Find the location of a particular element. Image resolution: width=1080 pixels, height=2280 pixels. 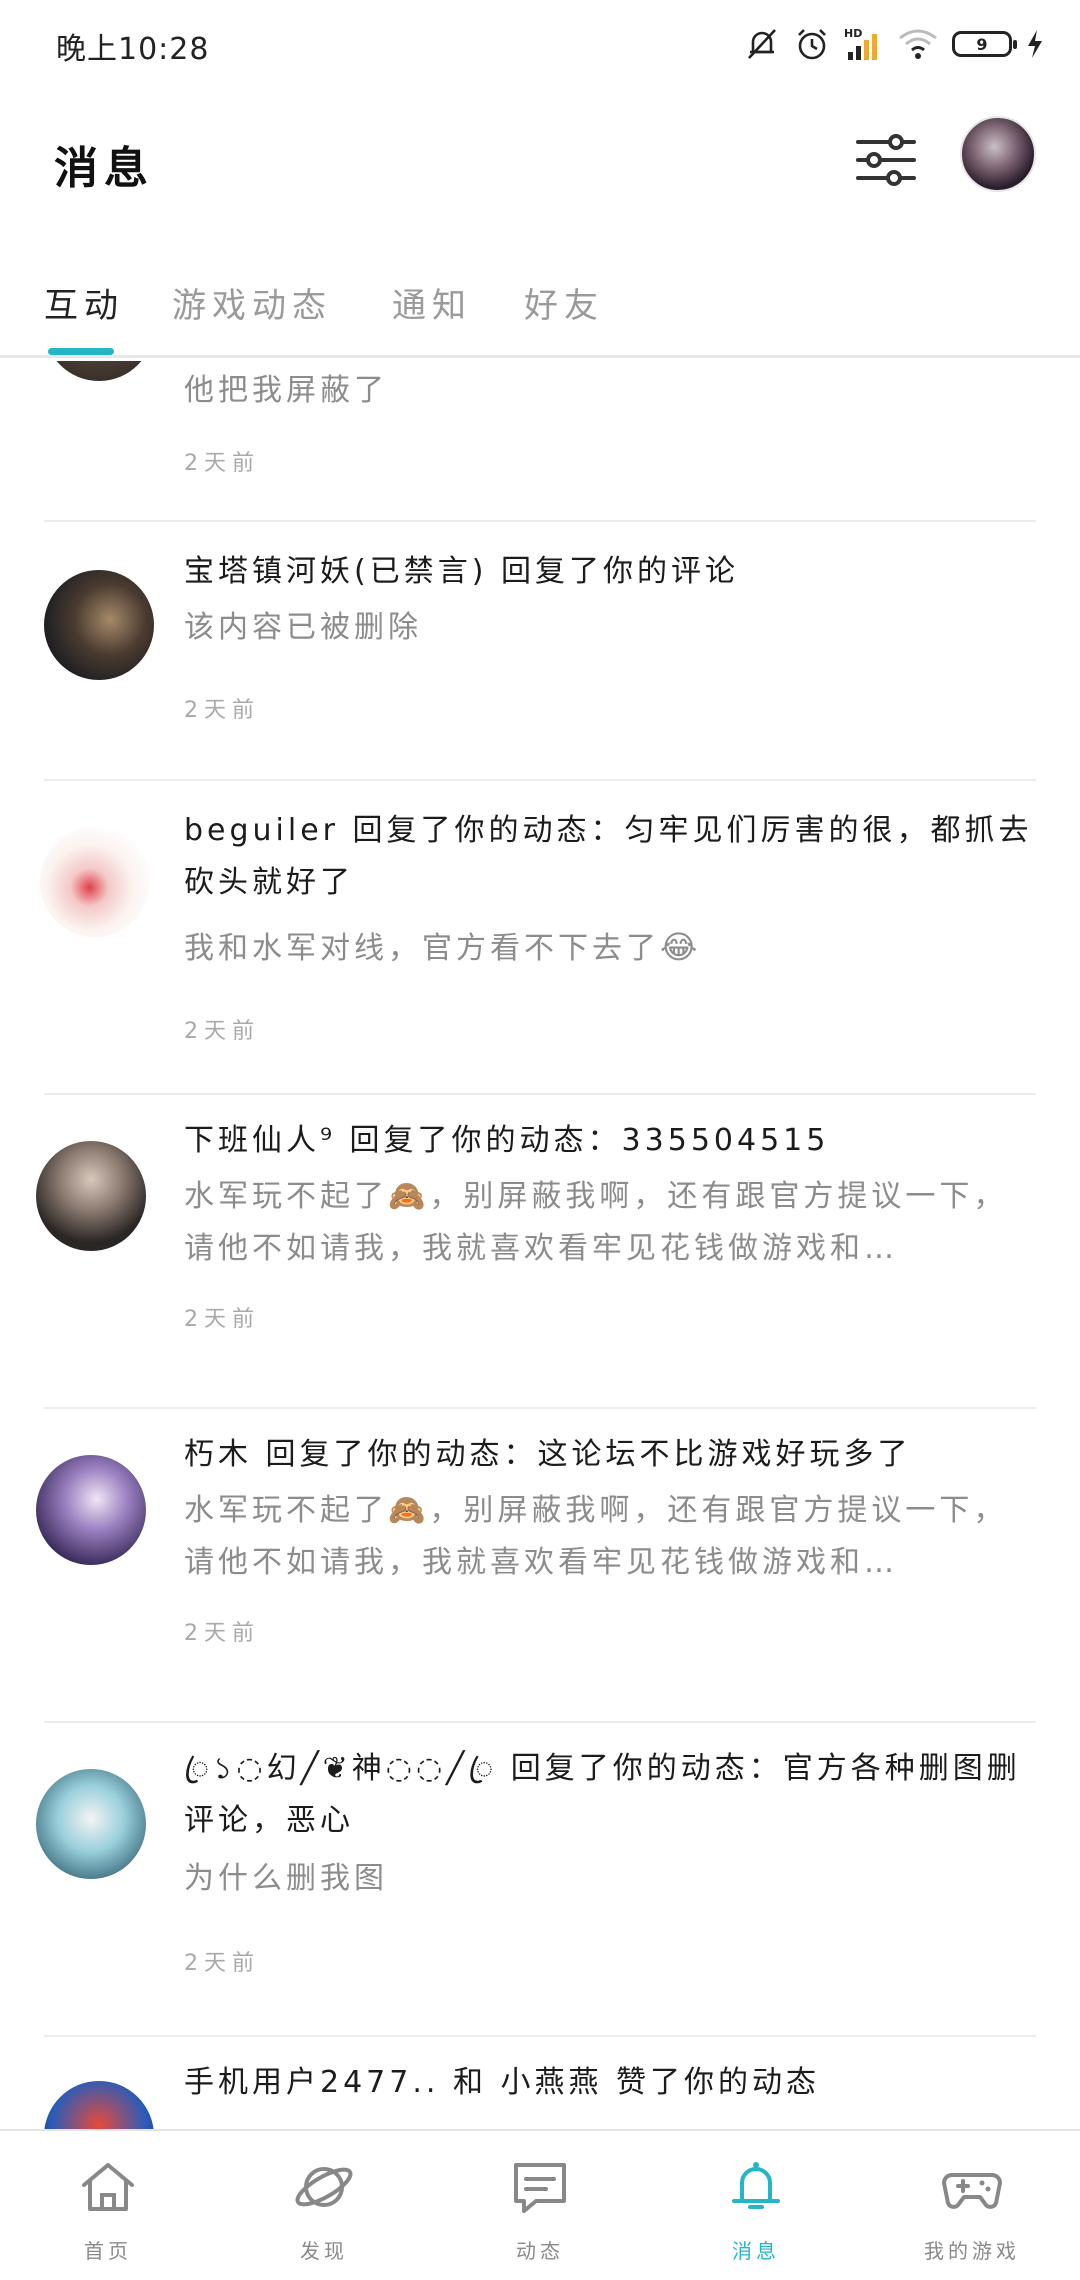

gamepad-icon is located at coordinates (972, 2191).